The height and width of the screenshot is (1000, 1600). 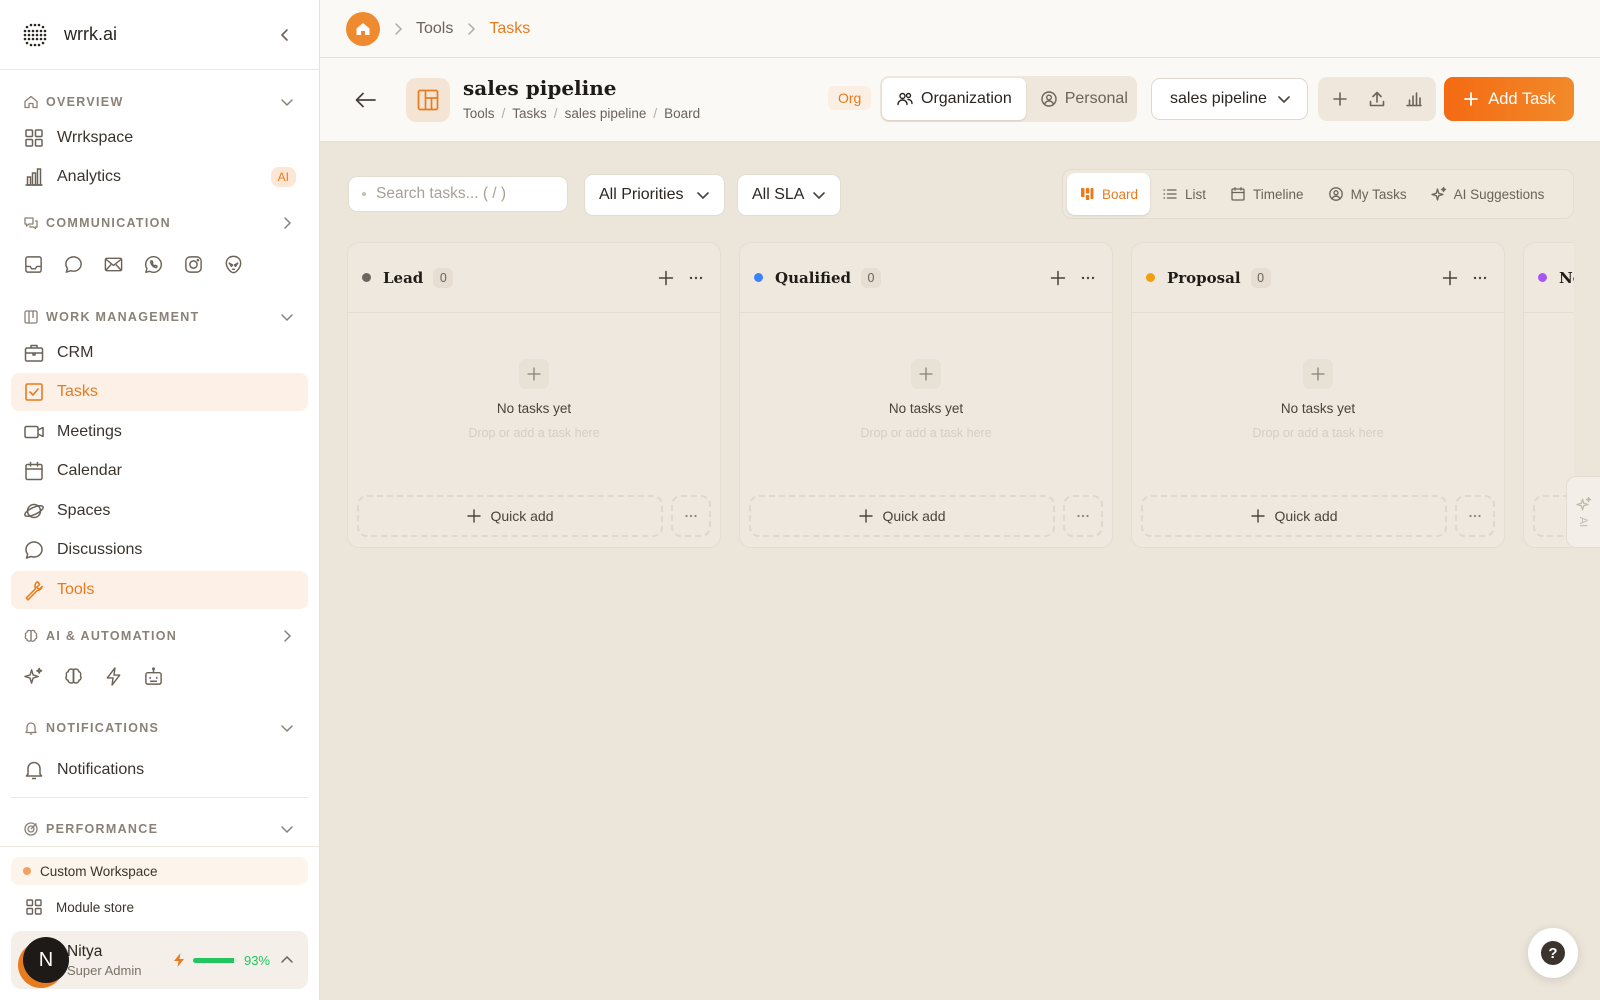 I want to click on section-work-management: WORK MANAGEMENT, so click(x=159, y=317).